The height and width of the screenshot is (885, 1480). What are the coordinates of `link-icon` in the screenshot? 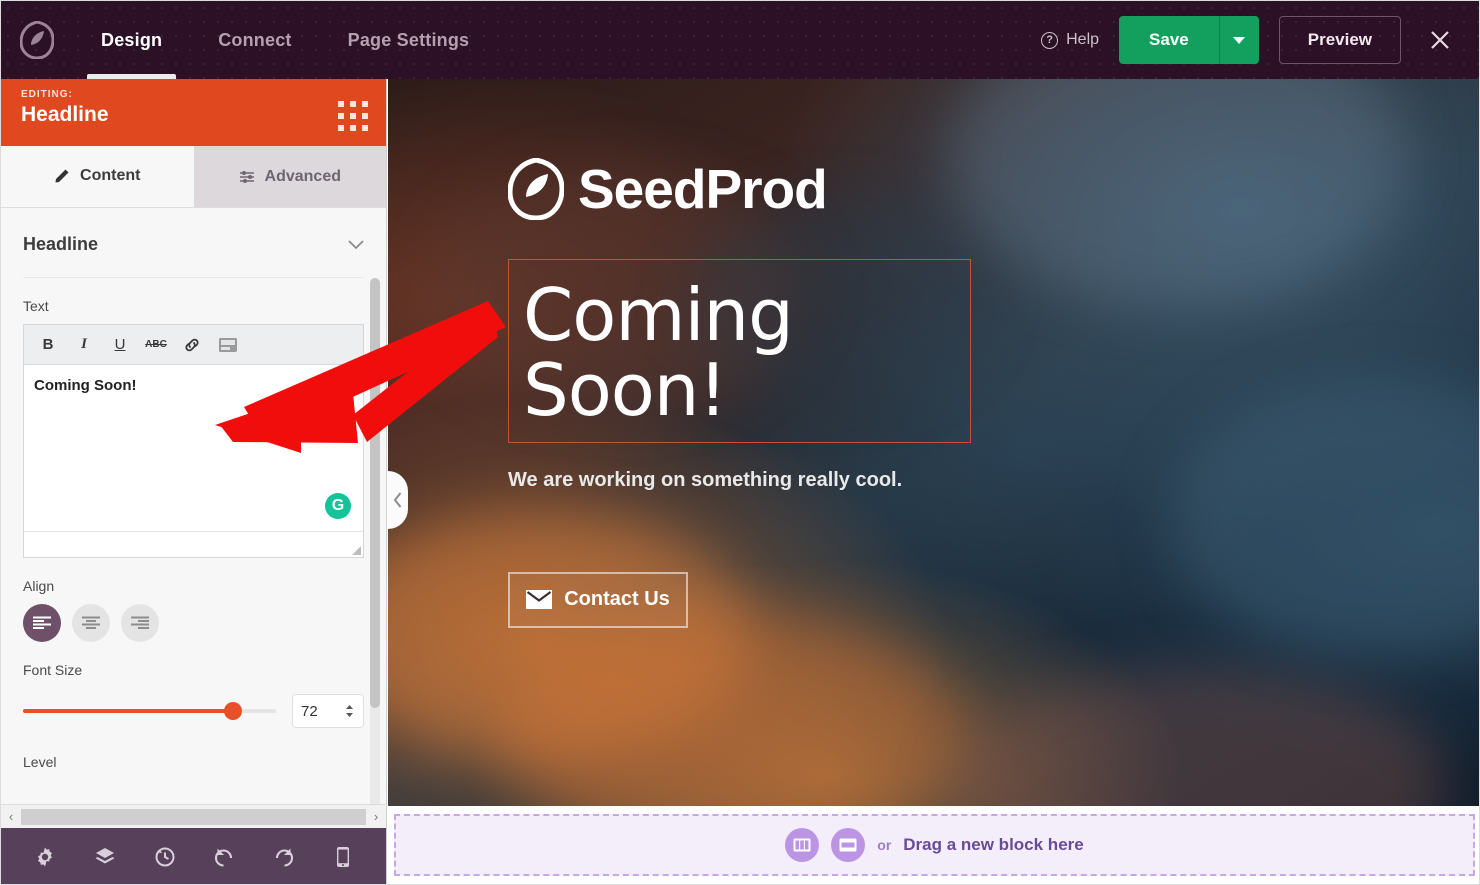 It's located at (192, 344).